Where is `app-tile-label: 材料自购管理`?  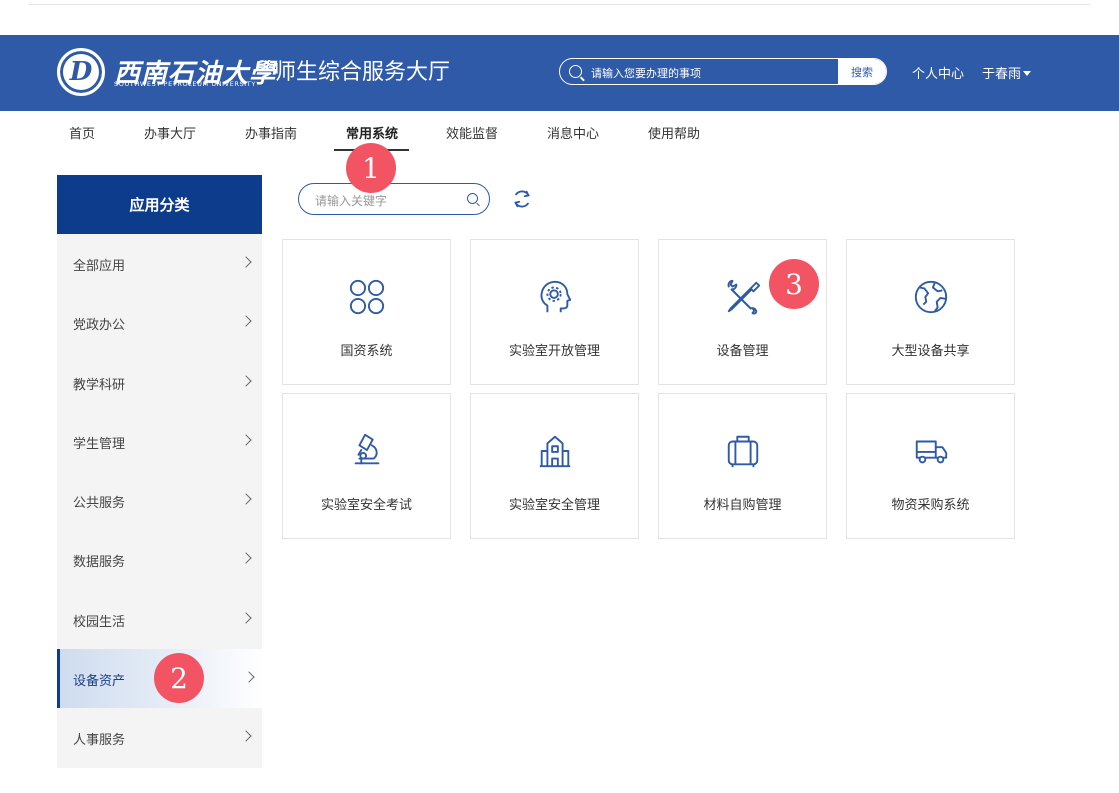 app-tile-label: 材料自购管理 is located at coordinates (742, 505).